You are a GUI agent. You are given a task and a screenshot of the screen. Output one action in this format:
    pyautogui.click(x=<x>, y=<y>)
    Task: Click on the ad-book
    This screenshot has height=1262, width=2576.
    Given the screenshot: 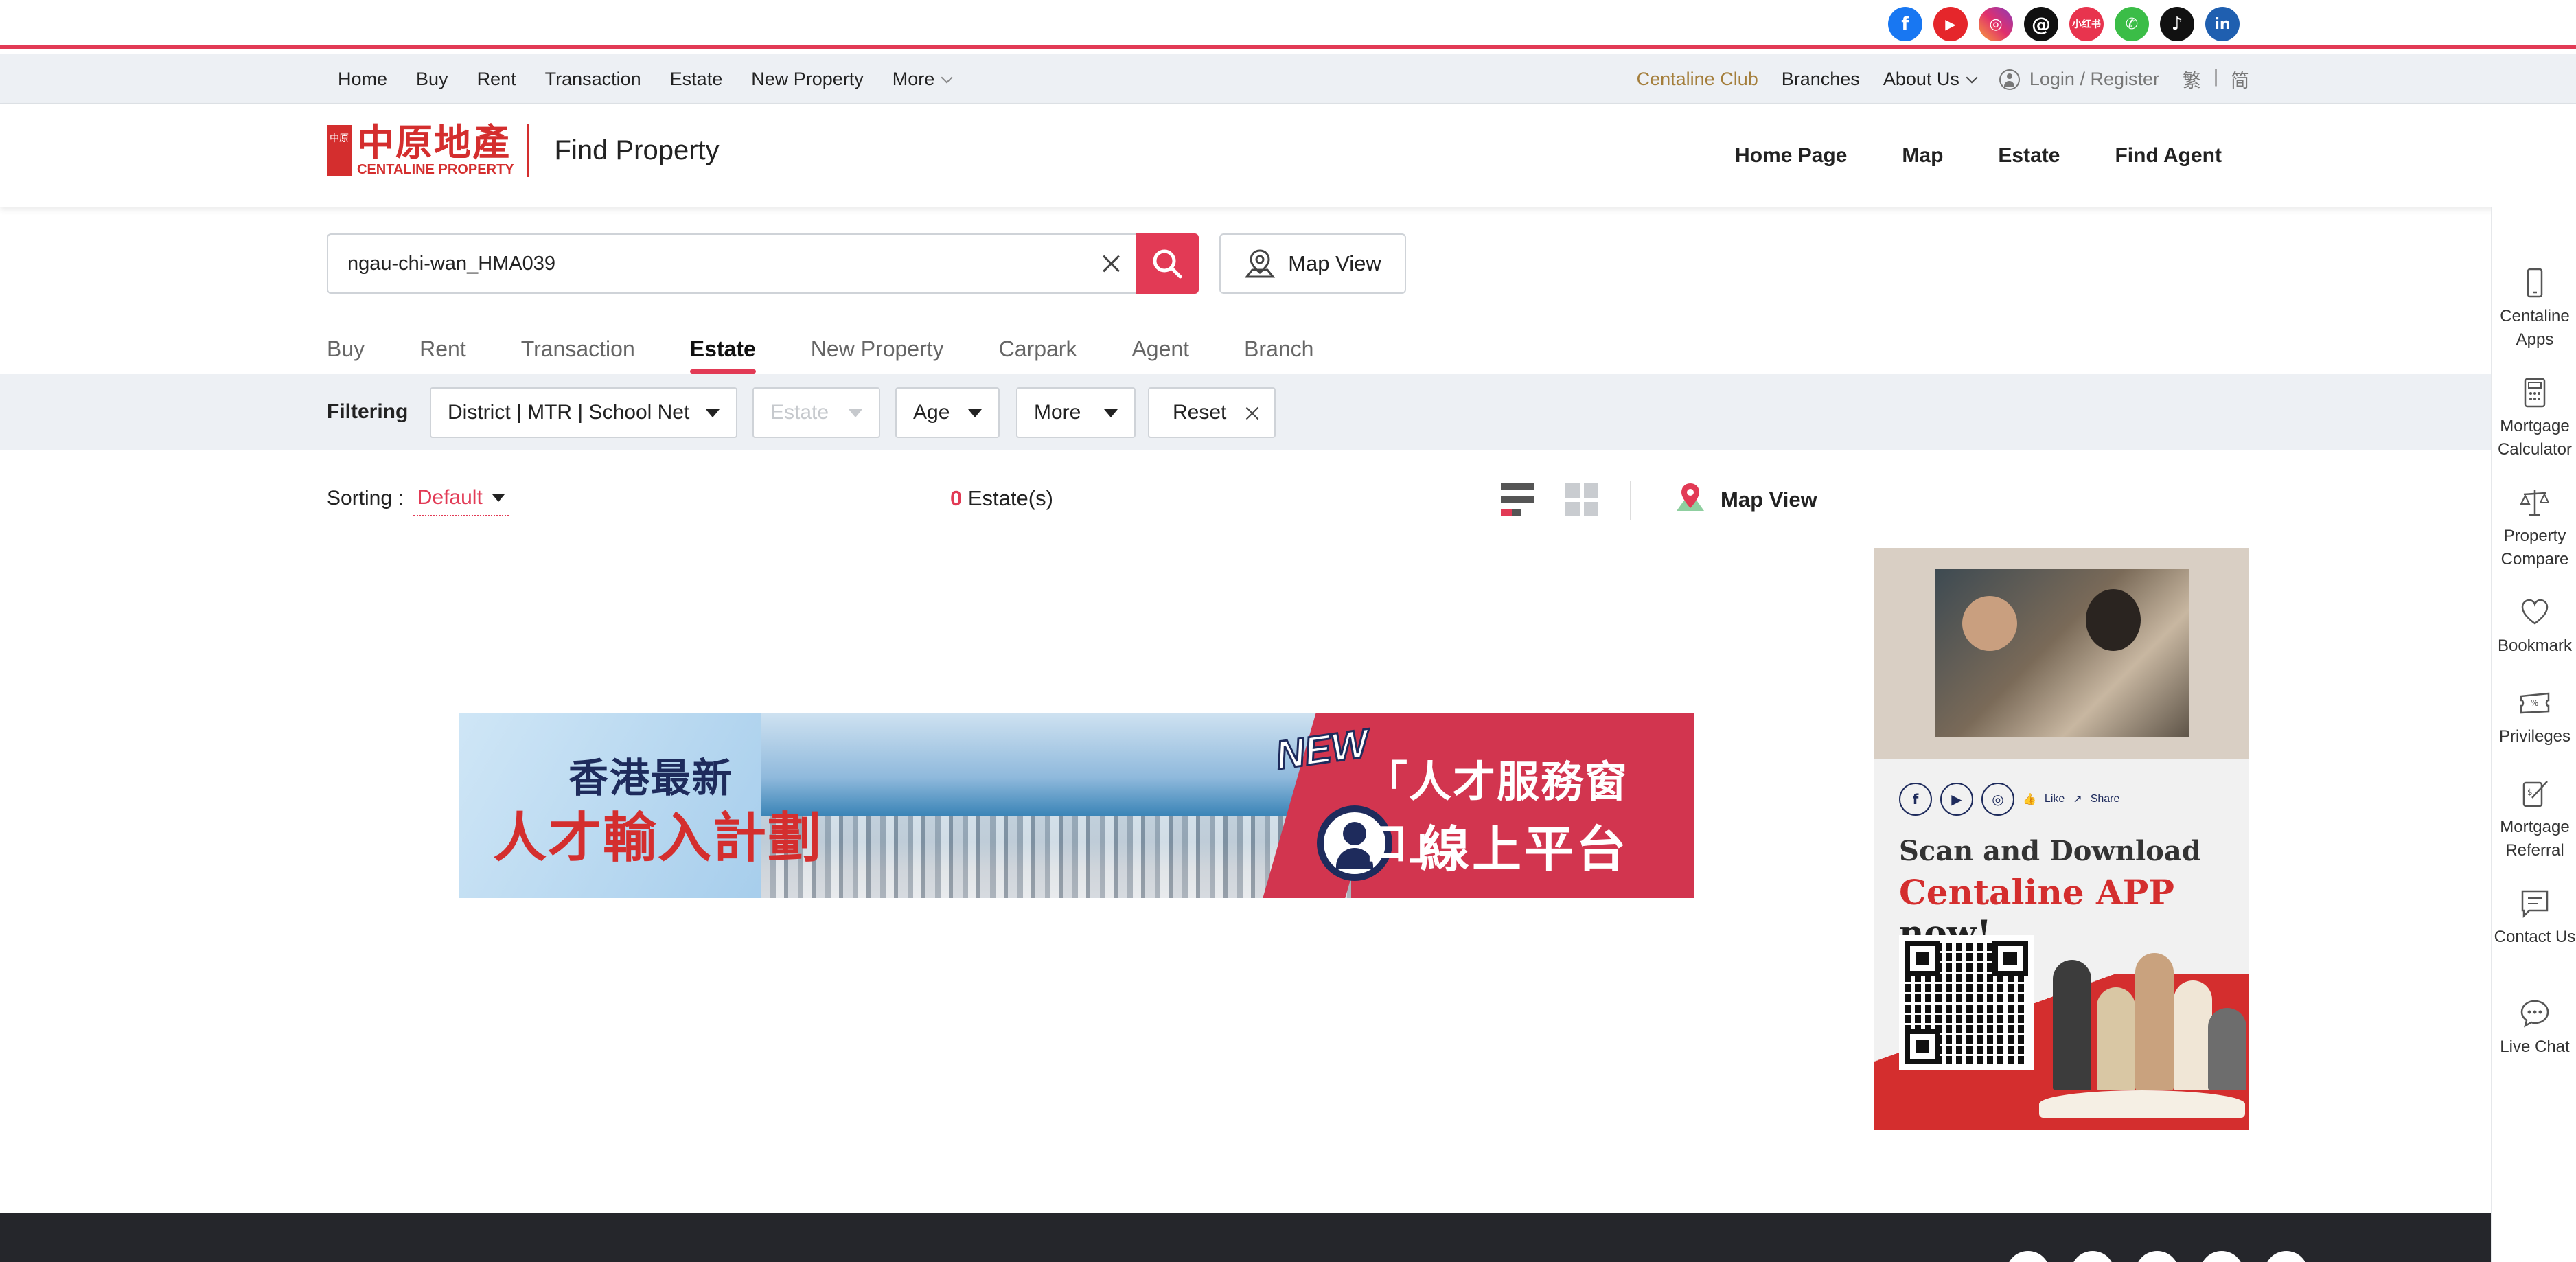 What is the action you would take?
    pyautogui.click(x=2142, y=1104)
    